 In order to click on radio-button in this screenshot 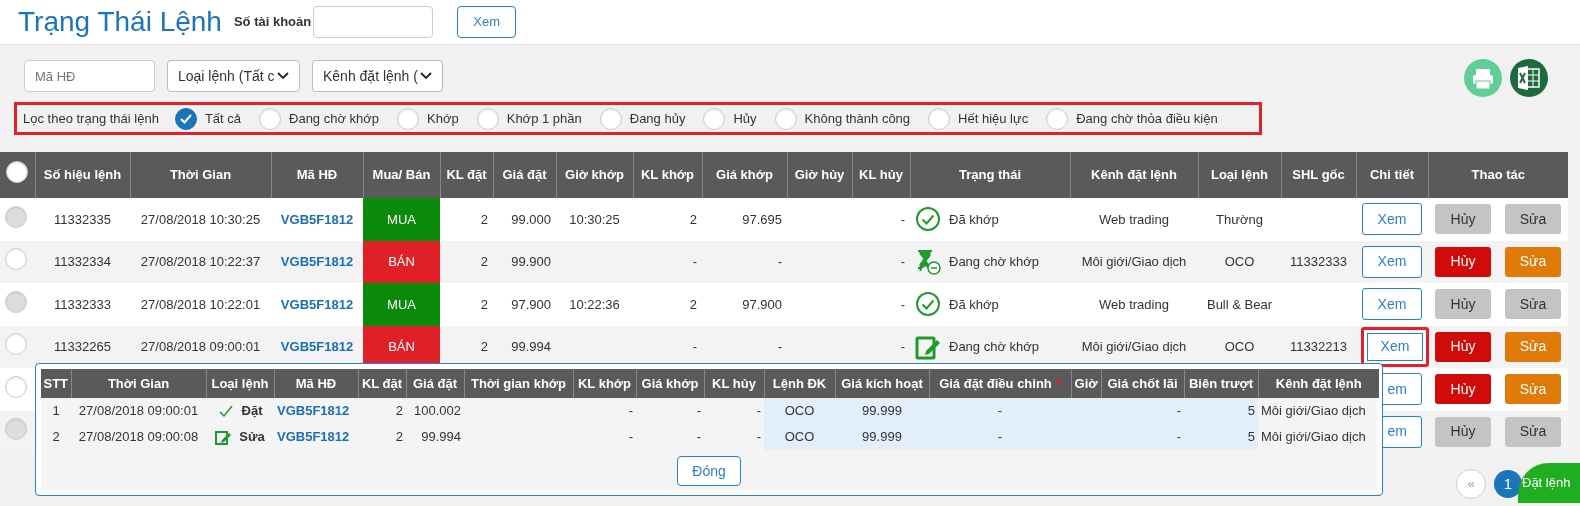, I will do `click(185, 118)`.